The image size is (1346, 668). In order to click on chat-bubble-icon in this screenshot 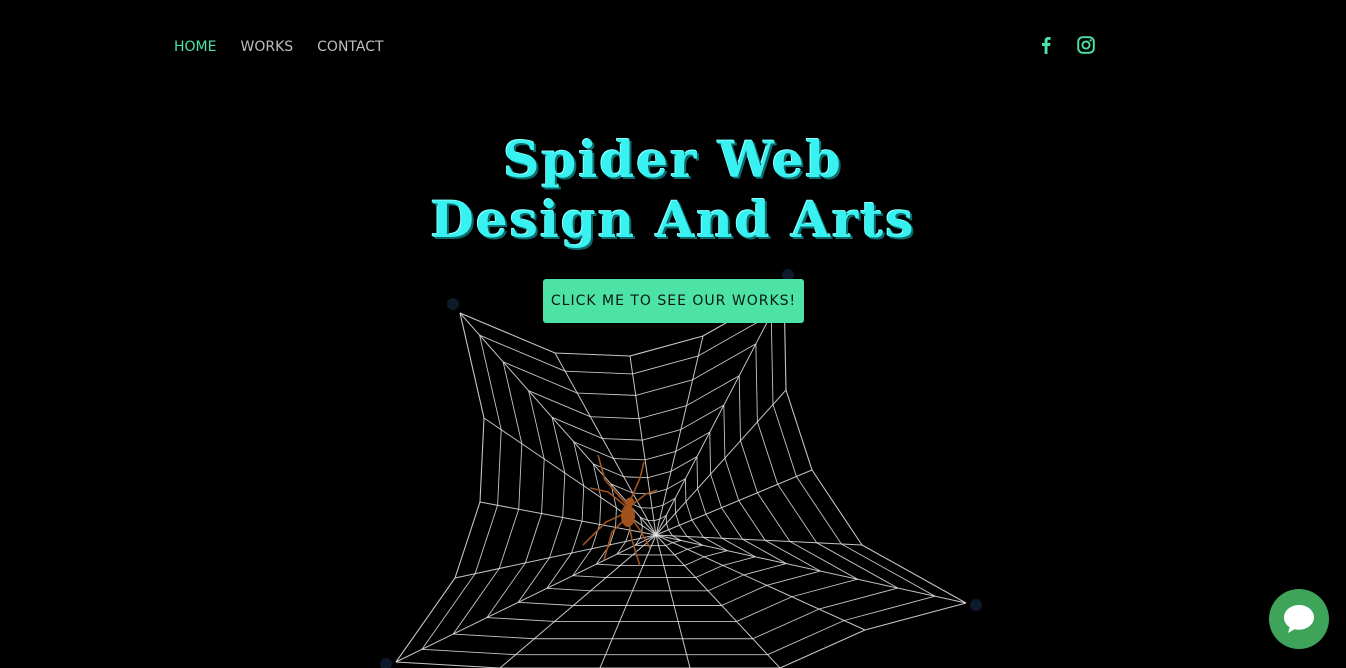, I will do `click(1299, 619)`.